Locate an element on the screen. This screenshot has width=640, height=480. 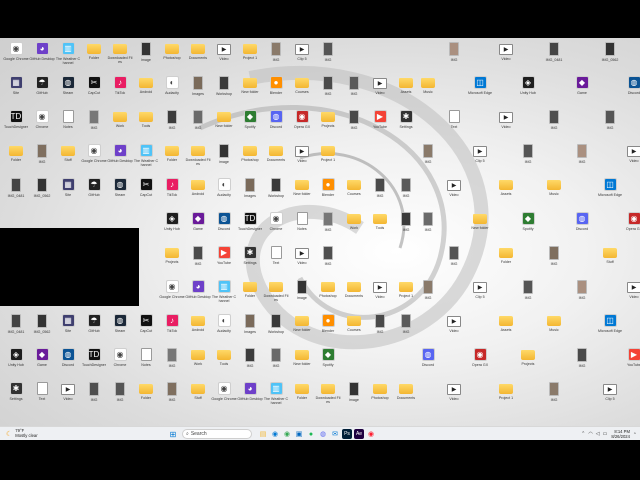
desktop-icon: ◈ Unity Hub is located at coordinates (16, 365).